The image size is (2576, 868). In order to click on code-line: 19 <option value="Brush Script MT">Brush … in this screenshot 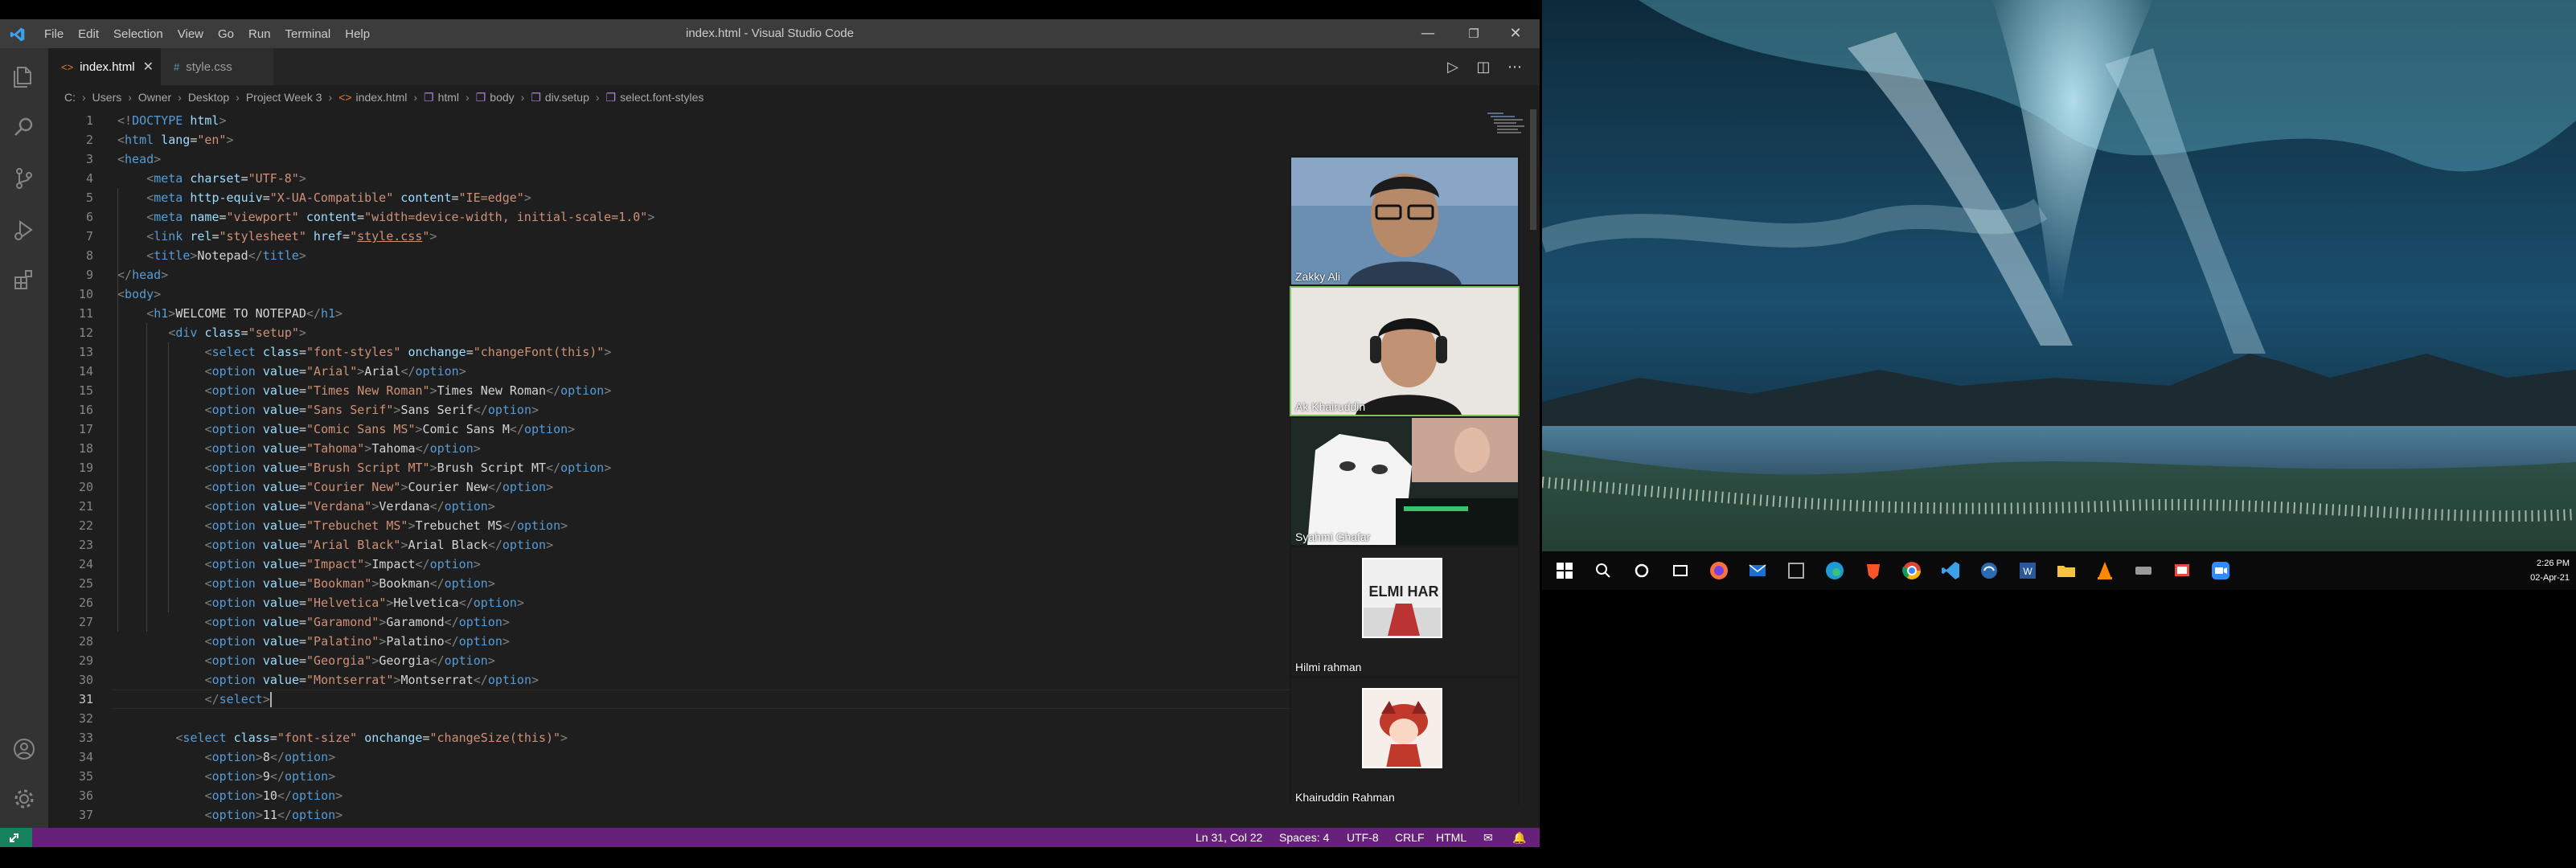, I will do `click(667, 467)`.